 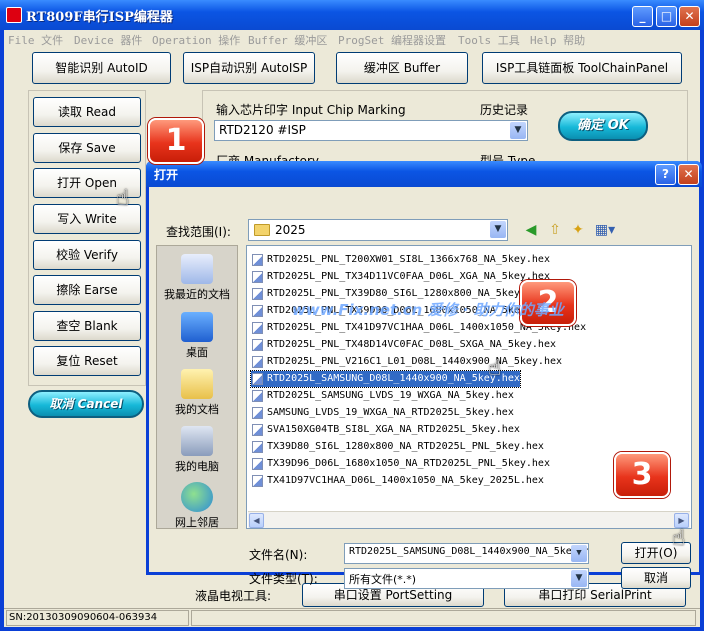 I want to click on title-bar: RT809F串行ISP编程器 _ □ ✕, so click(x=352, y=15).